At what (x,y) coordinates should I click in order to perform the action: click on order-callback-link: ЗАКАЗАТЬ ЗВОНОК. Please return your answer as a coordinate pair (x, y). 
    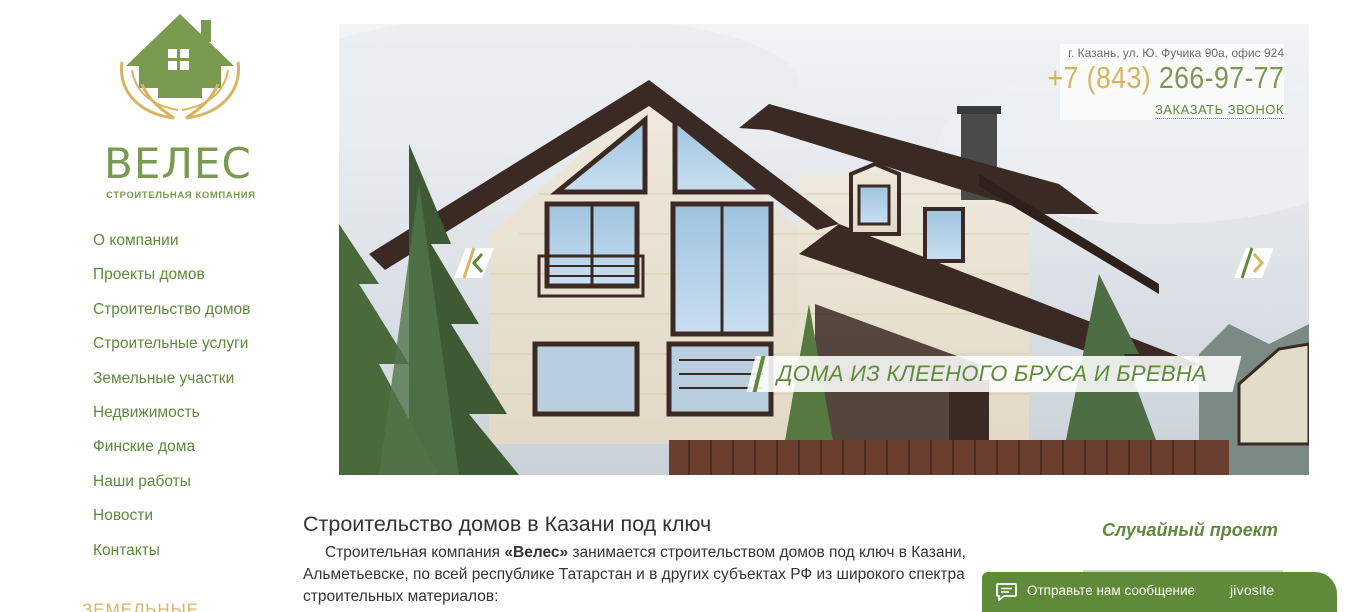
    Looking at the image, I should click on (1219, 110).